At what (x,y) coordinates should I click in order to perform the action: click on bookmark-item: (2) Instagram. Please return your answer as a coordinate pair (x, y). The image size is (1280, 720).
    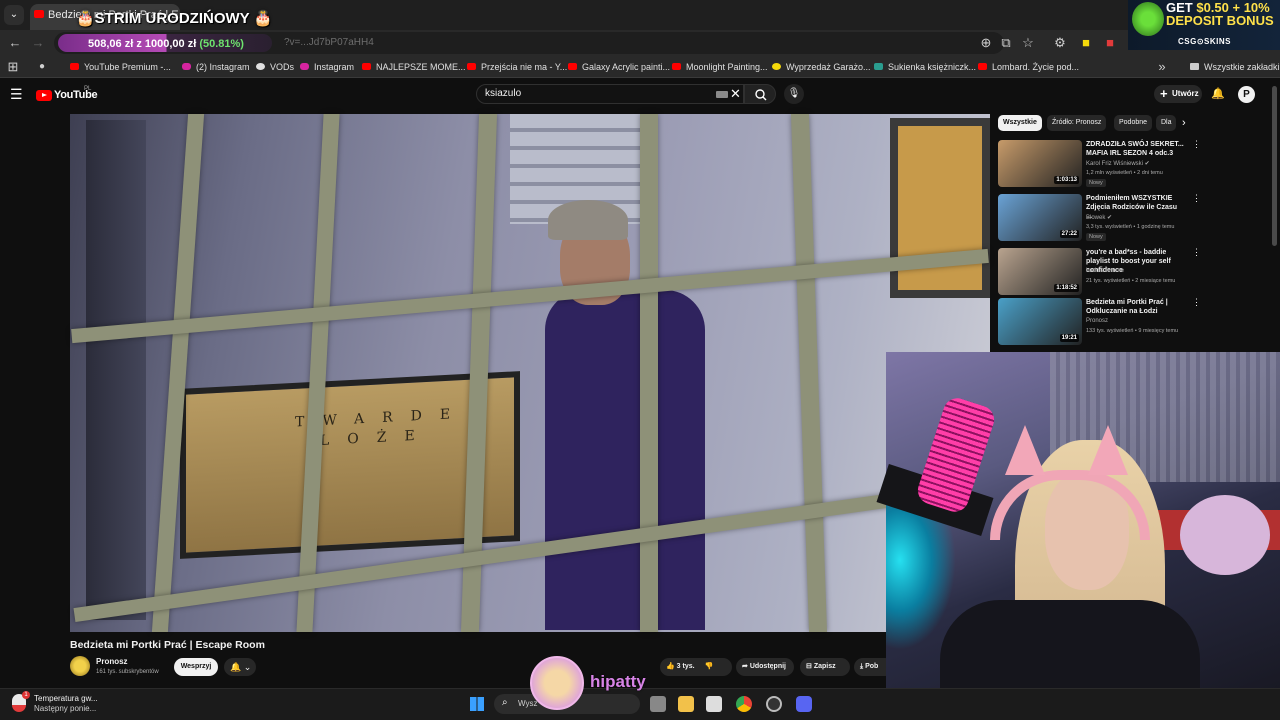
    Looking at the image, I should click on (216, 67).